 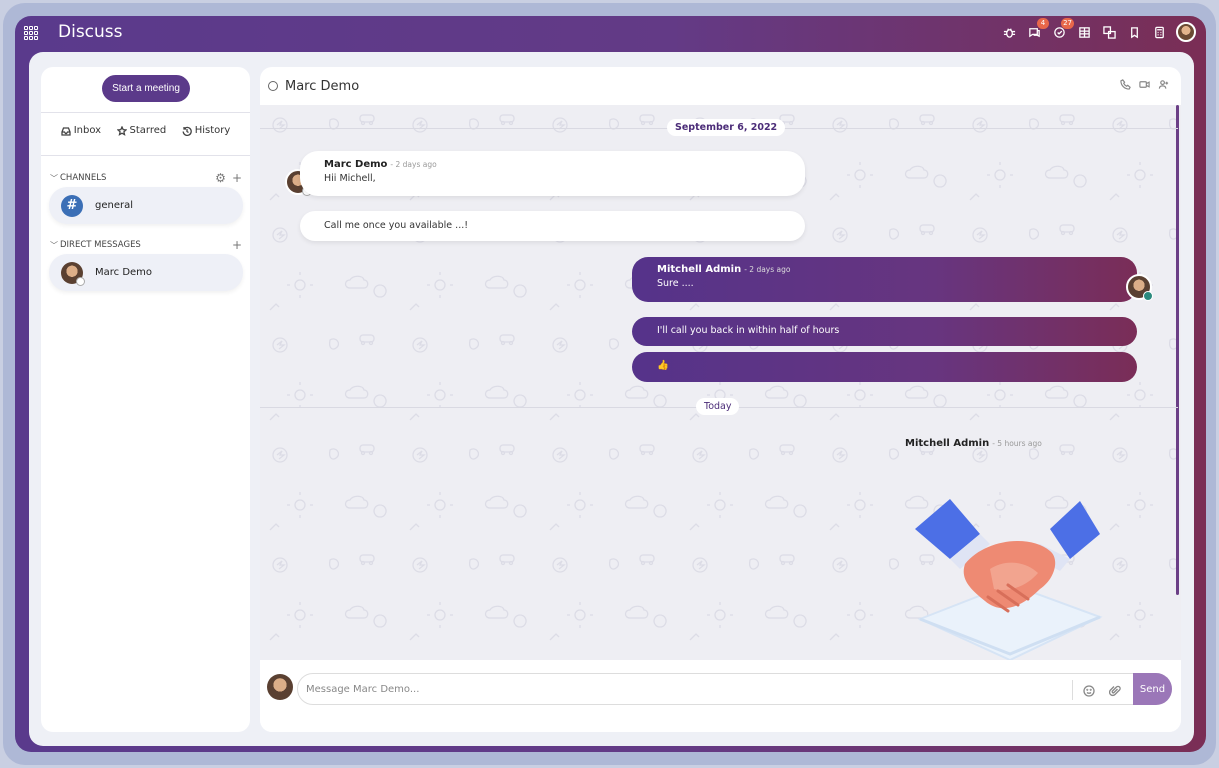 What do you see at coordinates (1177, 350) in the screenshot?
I see `scrollbar` at bounding box center [1177, 350].